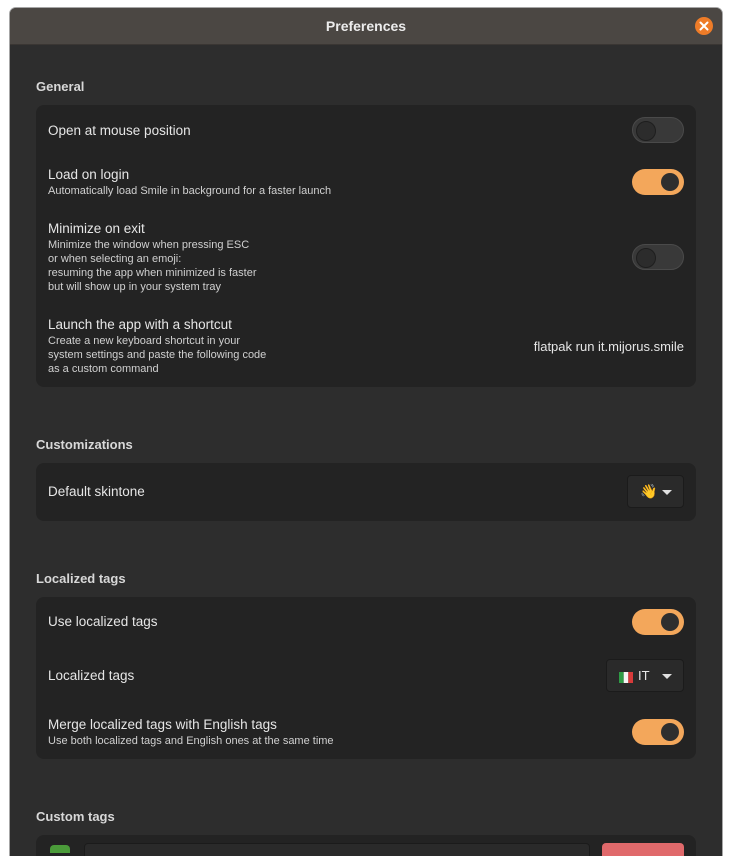 The height and width of the screenshot is (856, 732). I want to click on description-line: or when selecting an emoji:, so click(115, 259).